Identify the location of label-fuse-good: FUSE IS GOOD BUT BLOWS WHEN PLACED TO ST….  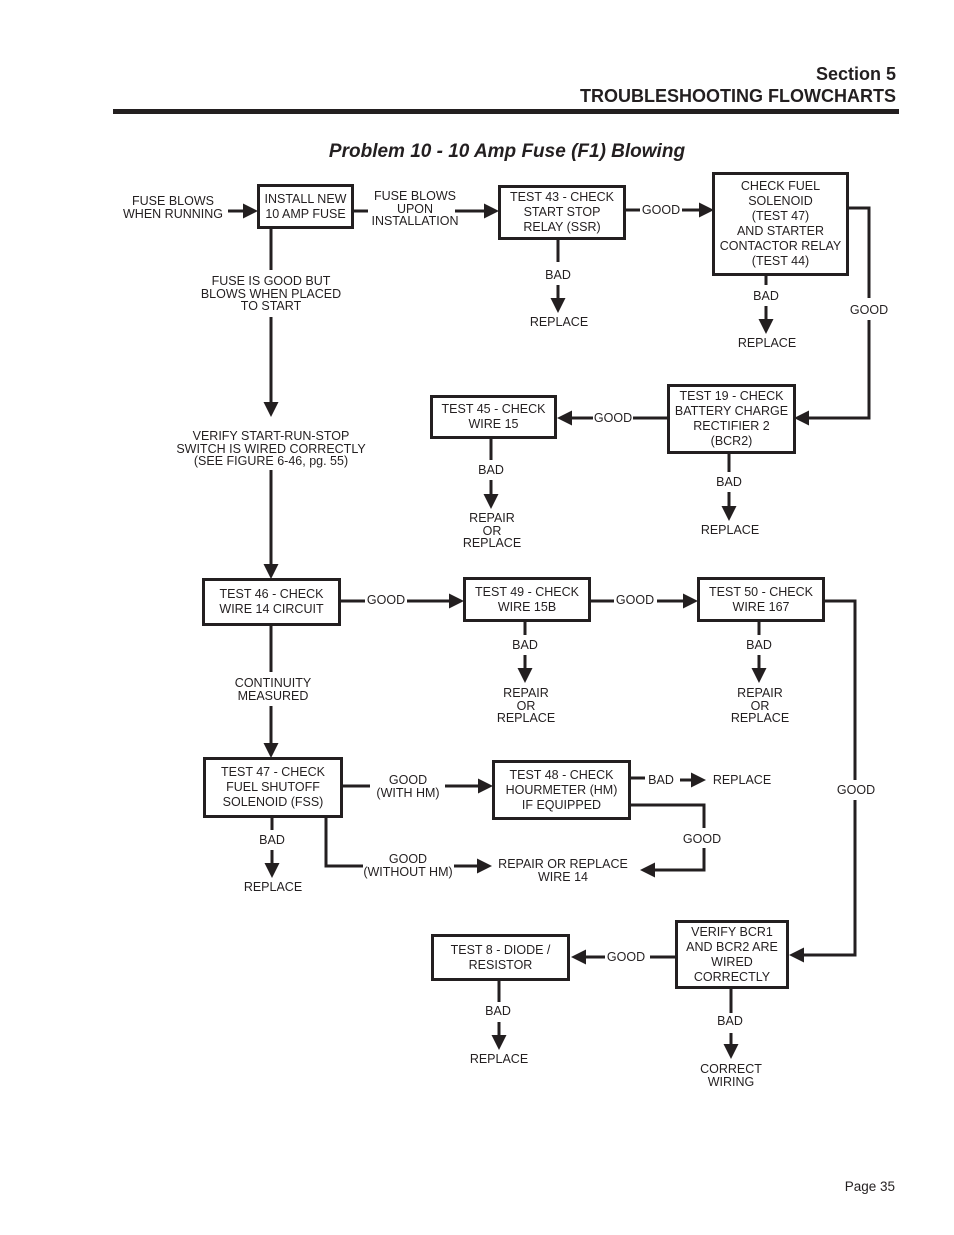
(271, 293).